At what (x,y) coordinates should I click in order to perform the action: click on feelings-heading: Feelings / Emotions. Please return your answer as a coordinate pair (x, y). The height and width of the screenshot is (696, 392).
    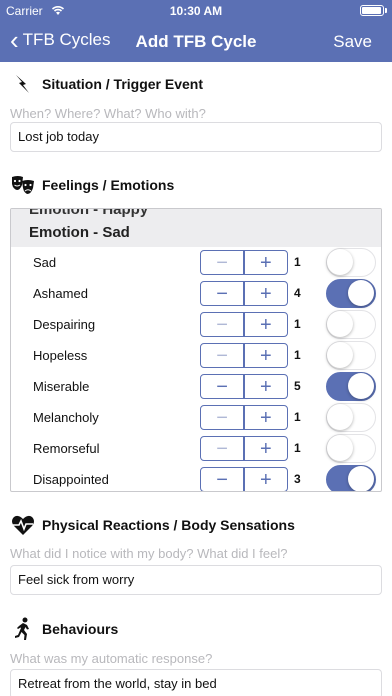
    Looking at the image, I should click on (92, 185).